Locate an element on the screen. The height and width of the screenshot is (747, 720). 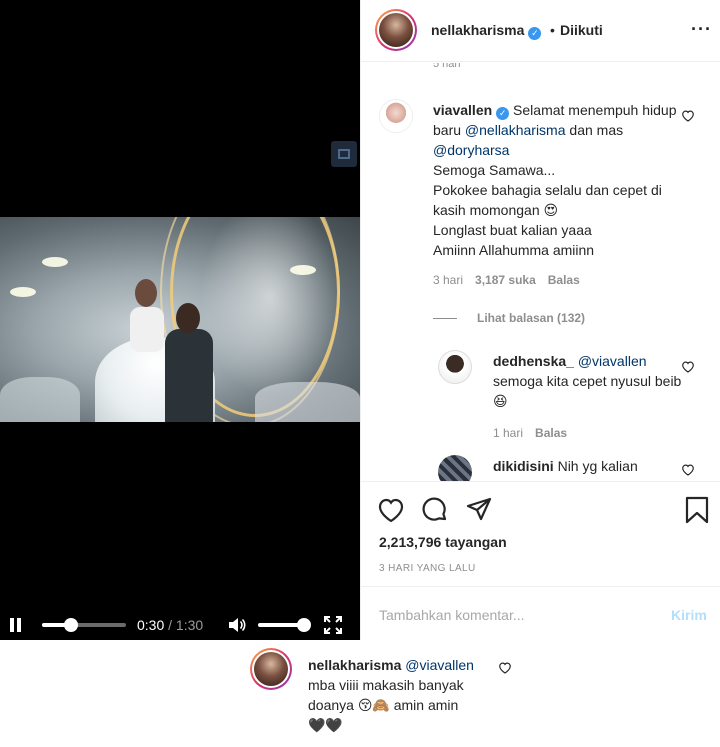
comment-username: viavallen is located at coordinates (462, 110).